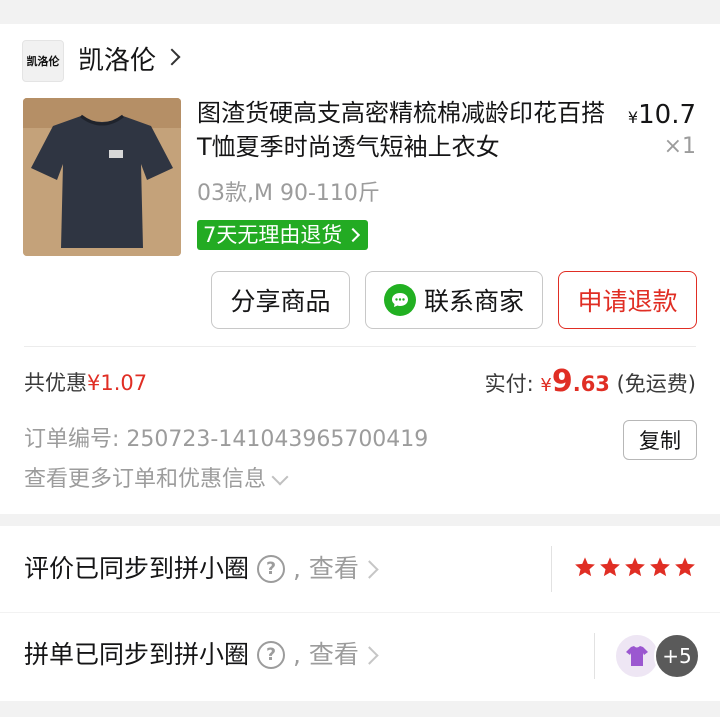 The height and width of the screenshot is (717, 720). I want to click on product-title: 图渣货硬高支高密精梳棉减龄印花百搭T恤夏季时尚透气短袖上衣女, so click(402, 130).